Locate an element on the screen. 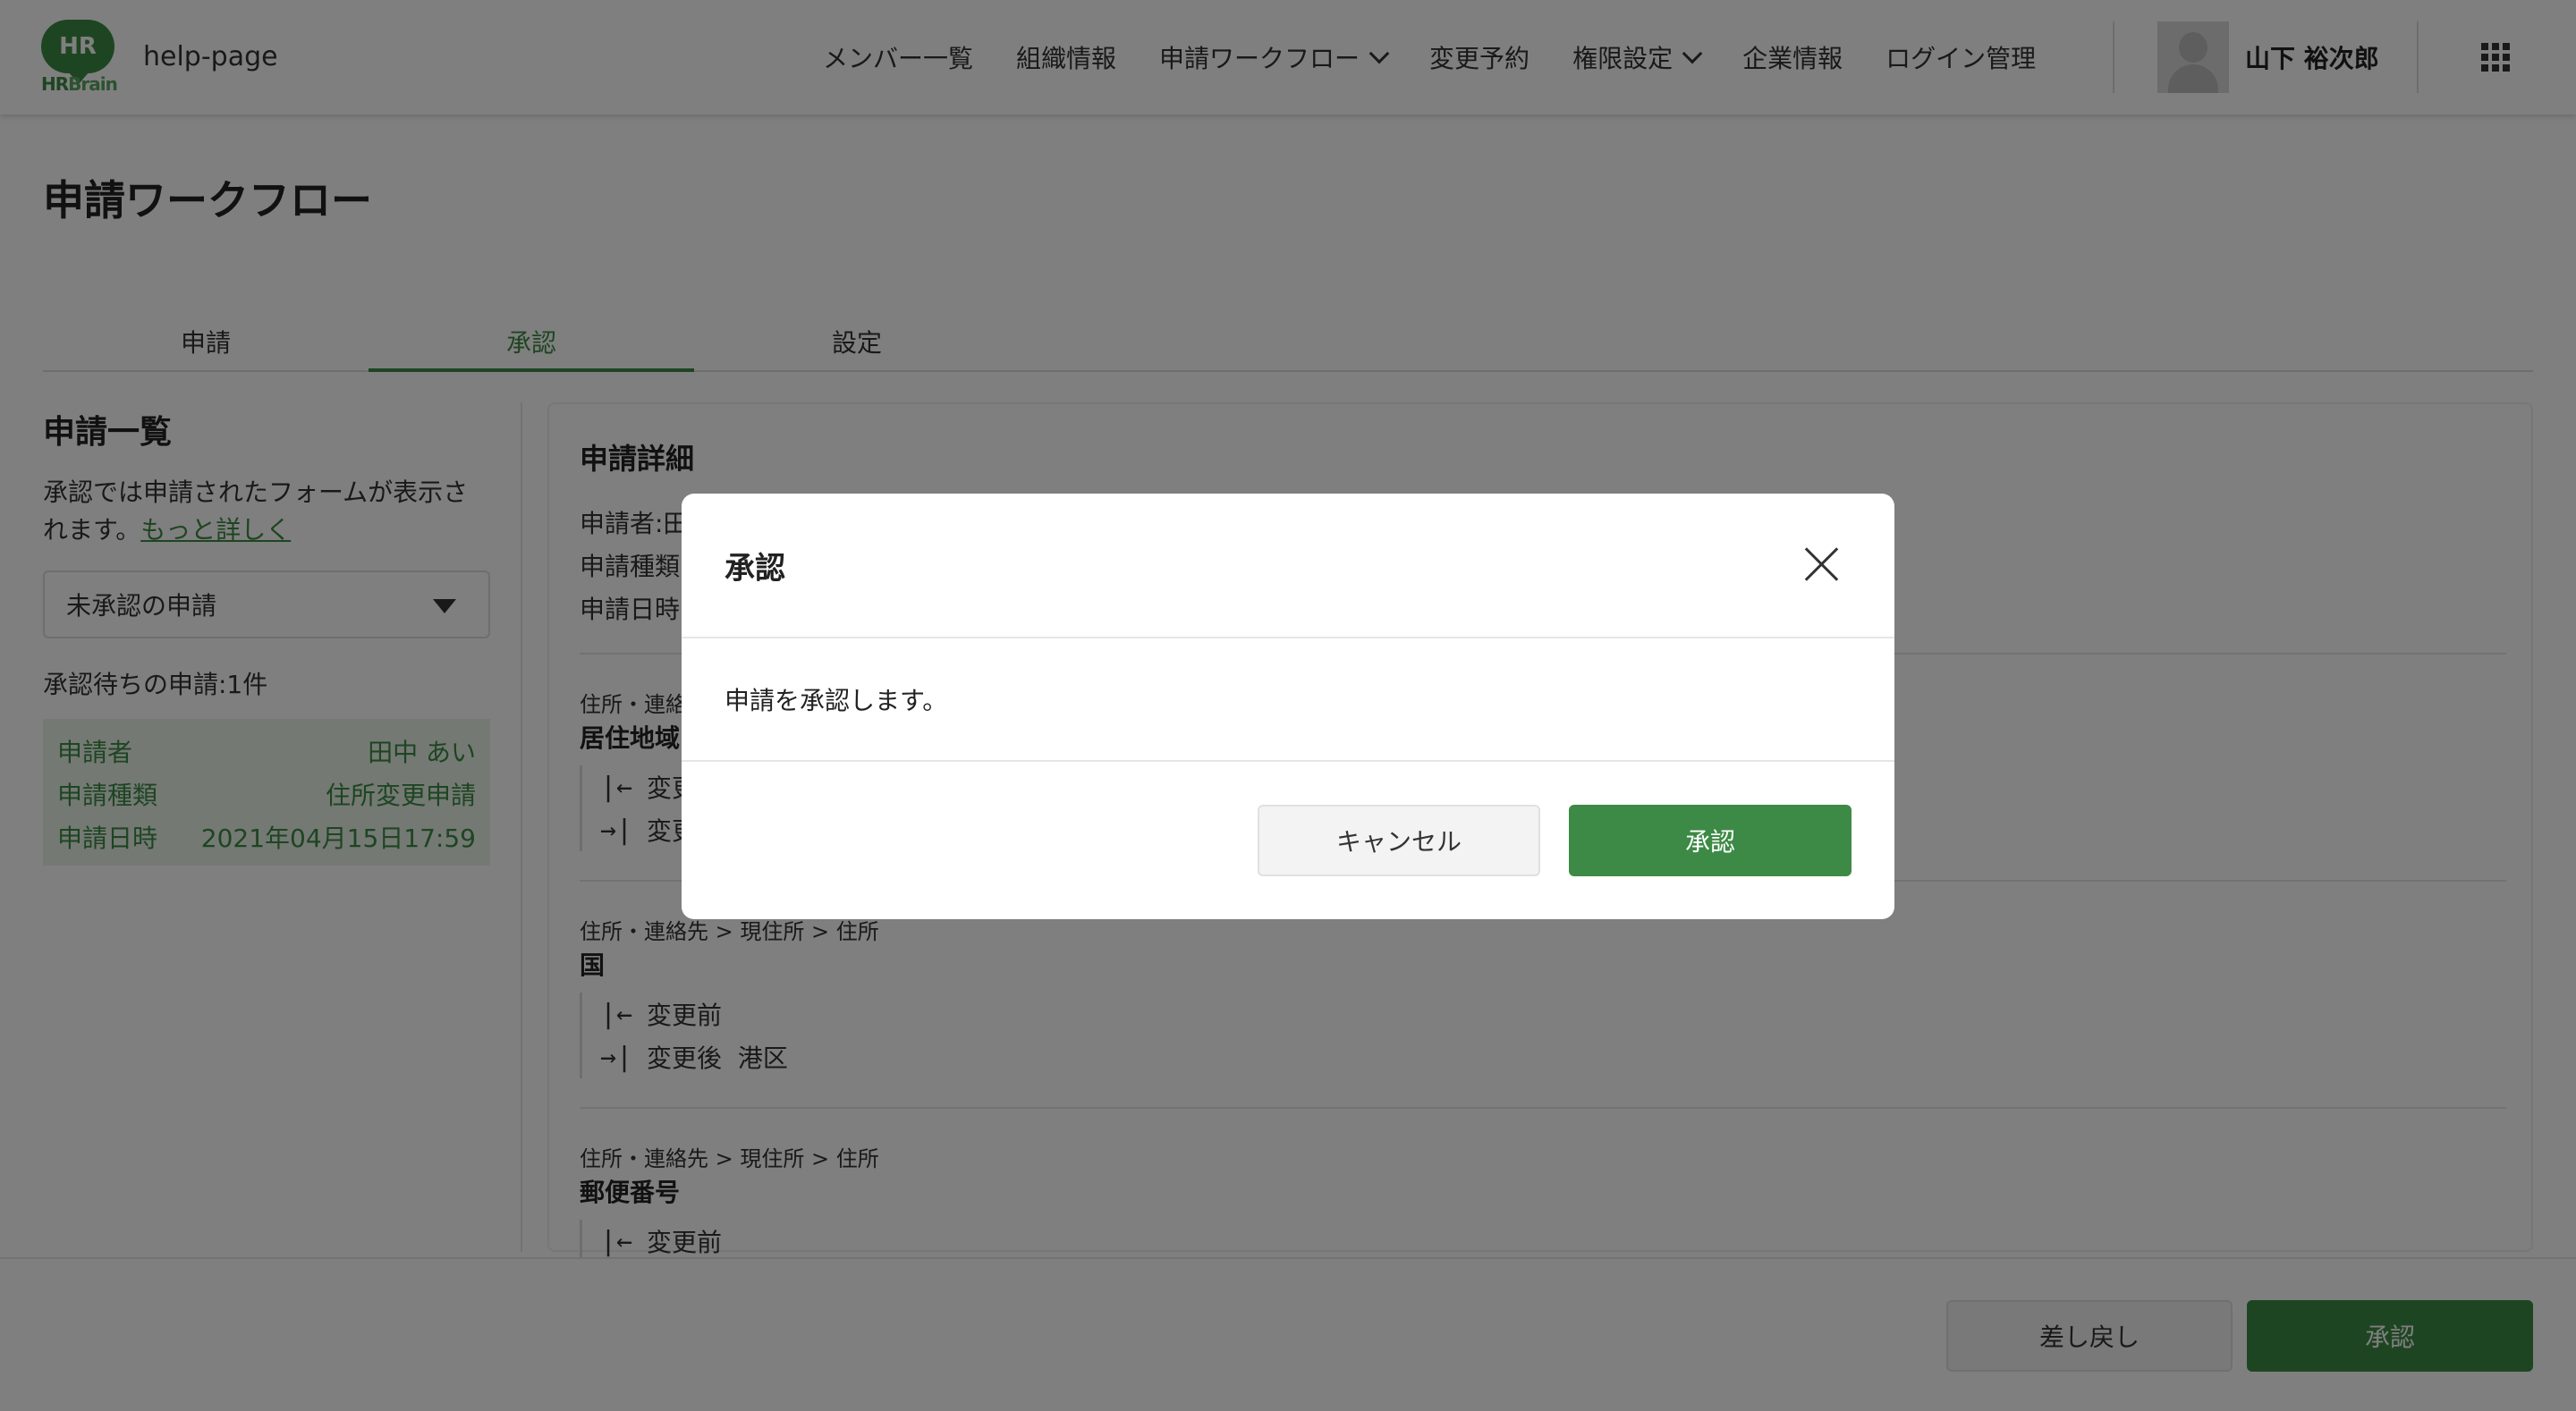  dialog-title: 承認 is located at coordinates (754, 569).